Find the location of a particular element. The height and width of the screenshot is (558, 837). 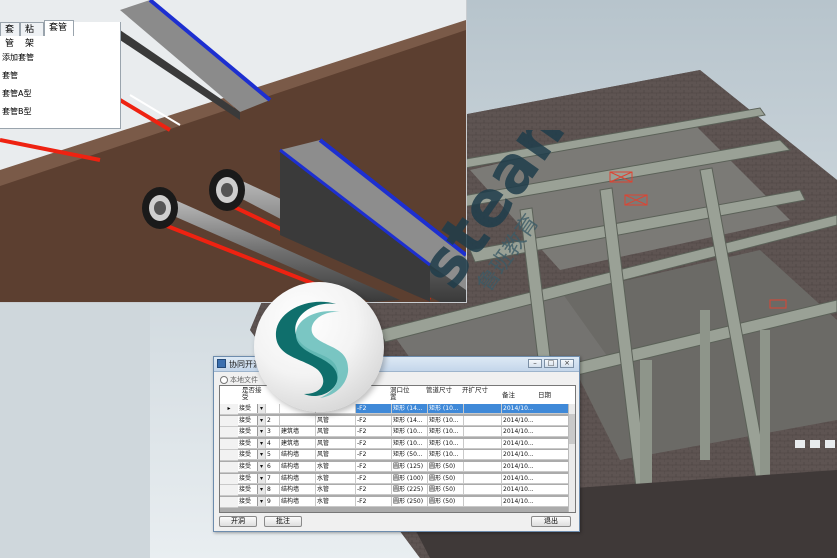

annotate-button: 批注 is located at coordinates (283, 521).